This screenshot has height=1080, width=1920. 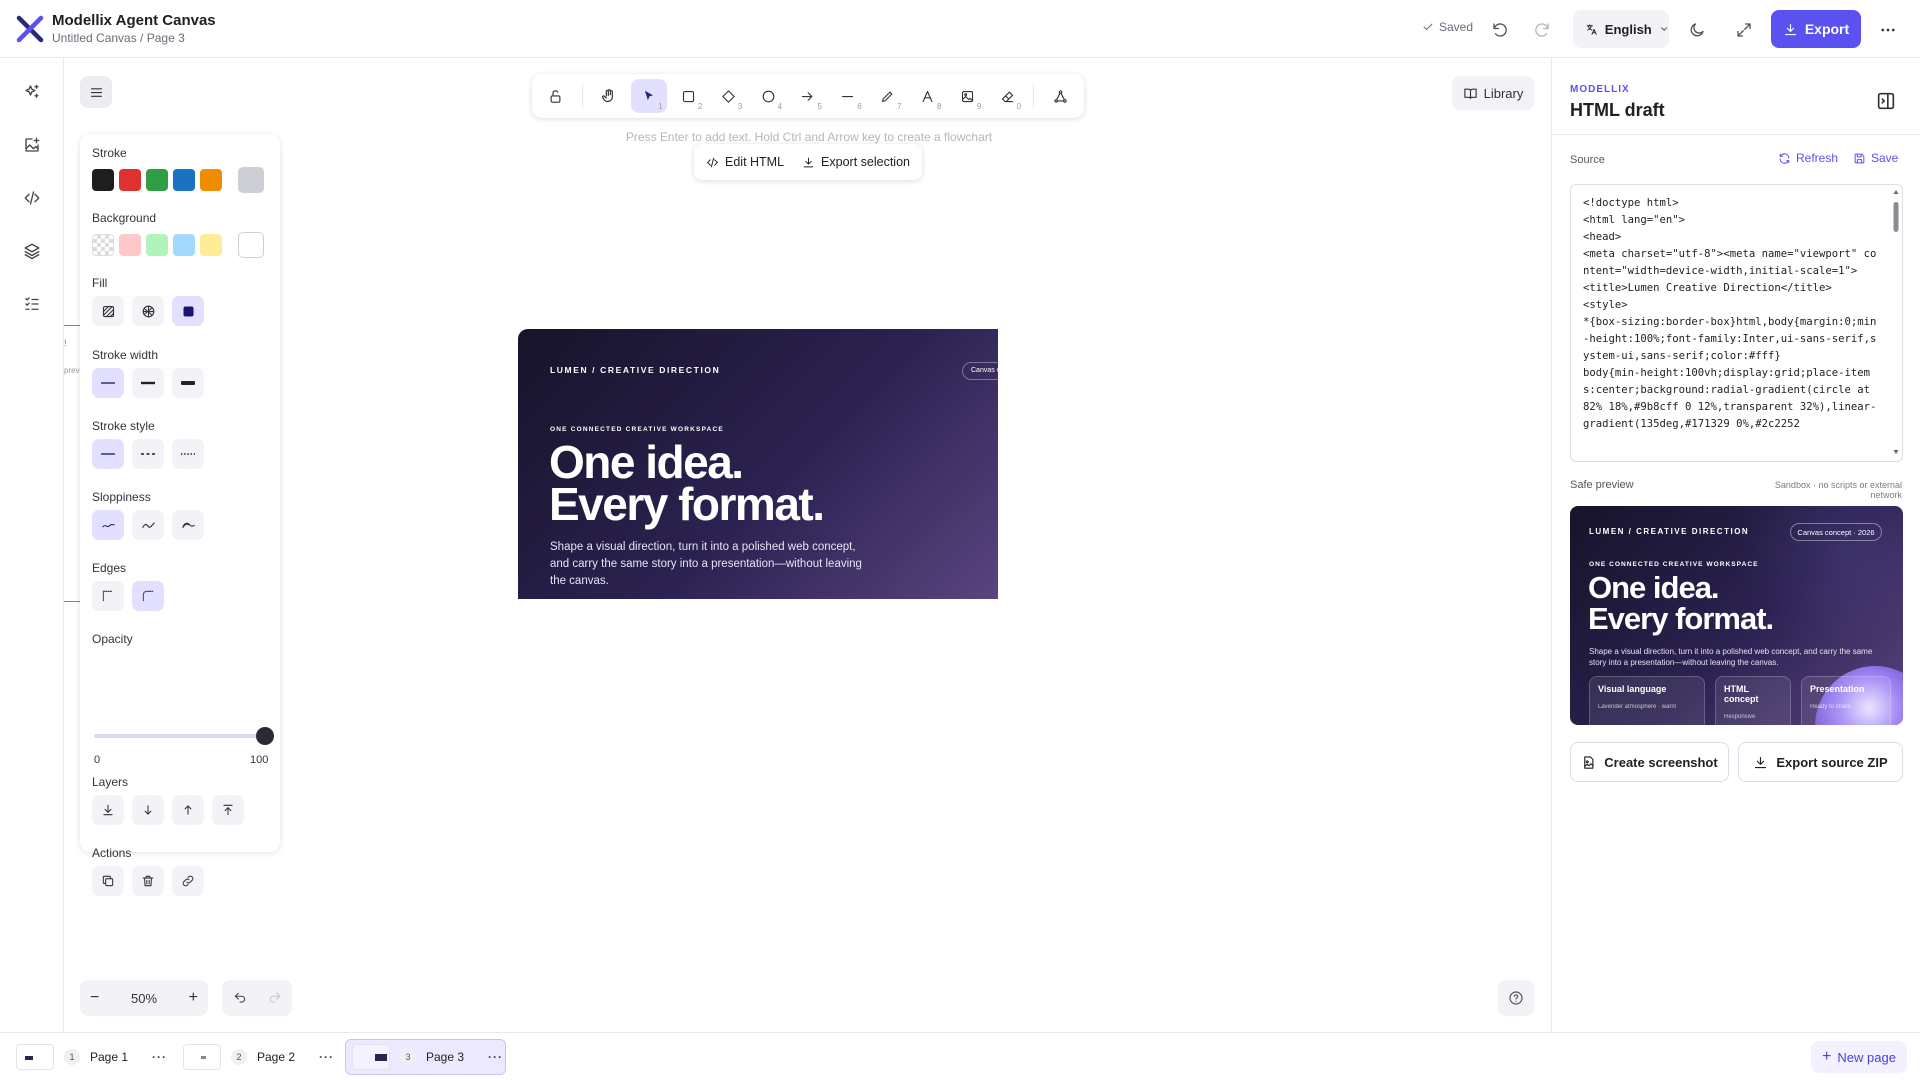 What do you see at coordinates (188, 525) in the screenshot?
I see `sloppiness-cartoonist-button` at bounding box center [188, 525].